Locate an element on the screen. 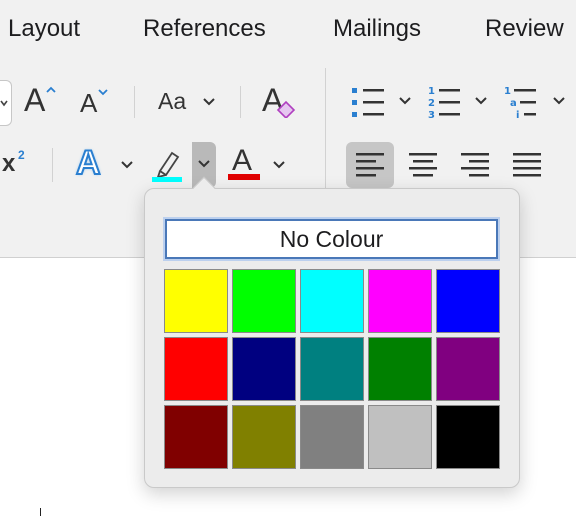  svg-text: 2 is located at coordinates (431, 103).